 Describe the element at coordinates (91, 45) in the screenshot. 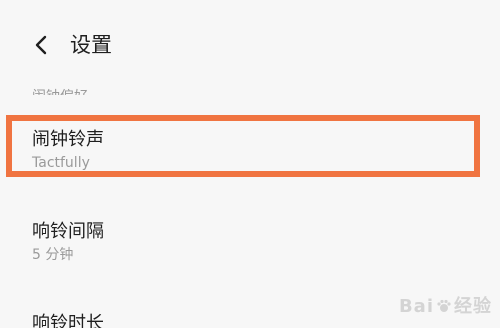

I see `page-title: 设置` at that location.